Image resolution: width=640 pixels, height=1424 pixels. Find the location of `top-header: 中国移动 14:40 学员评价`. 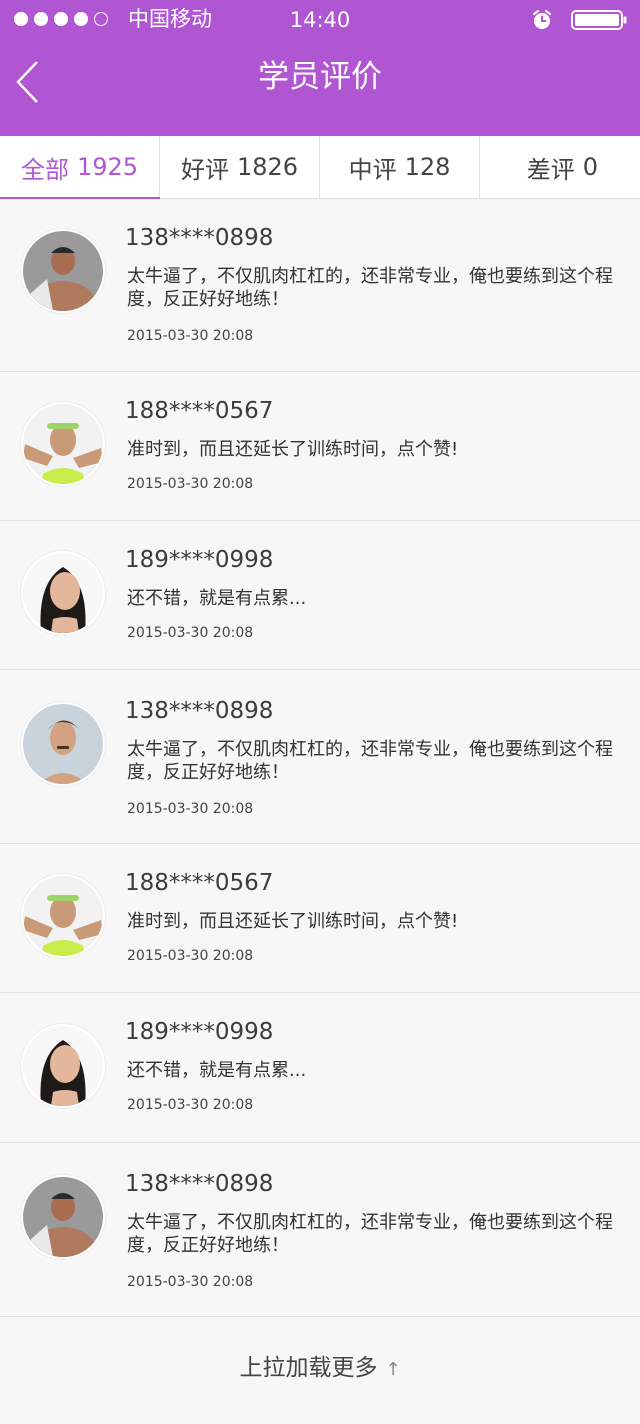

top-header: 中国移动 14:40 学员评价 is located at coordinates (320, 68).